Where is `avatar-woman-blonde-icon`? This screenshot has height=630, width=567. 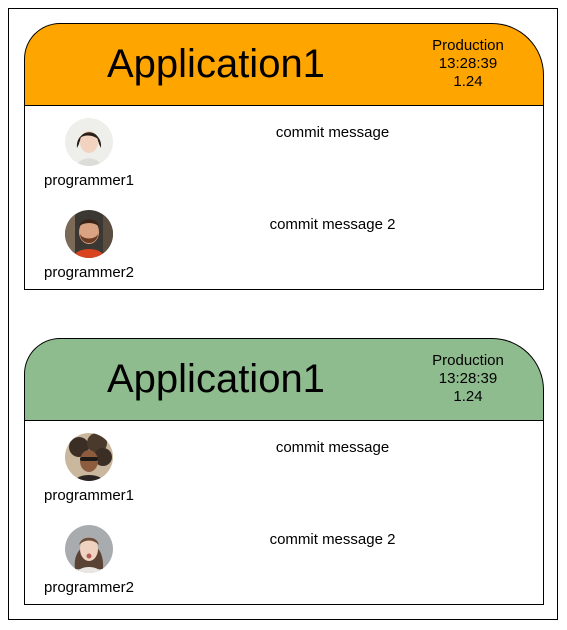 avatar-woman-blonde-icon is located at coordinates (89, 549).